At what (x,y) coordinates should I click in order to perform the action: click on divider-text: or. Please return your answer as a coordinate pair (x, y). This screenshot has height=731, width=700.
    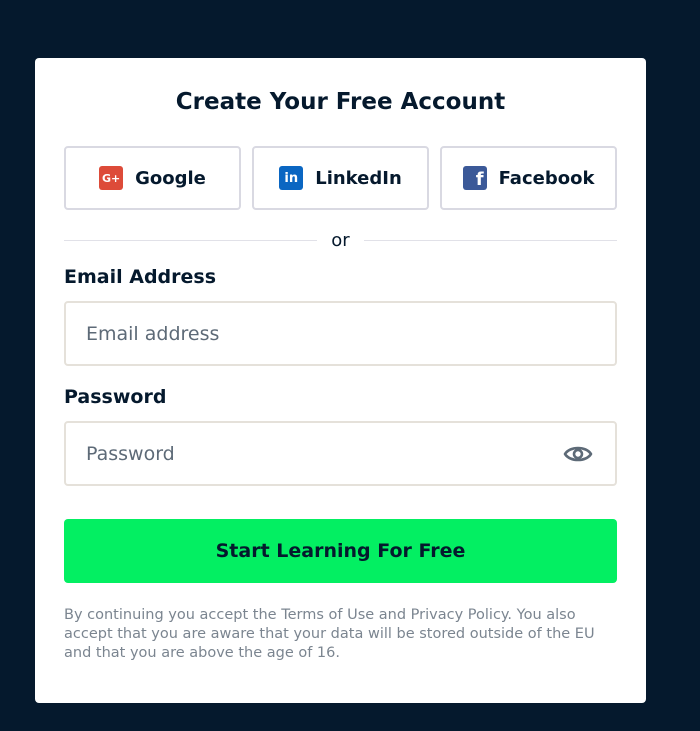
    Looking at the image, I should click on (340, 240).